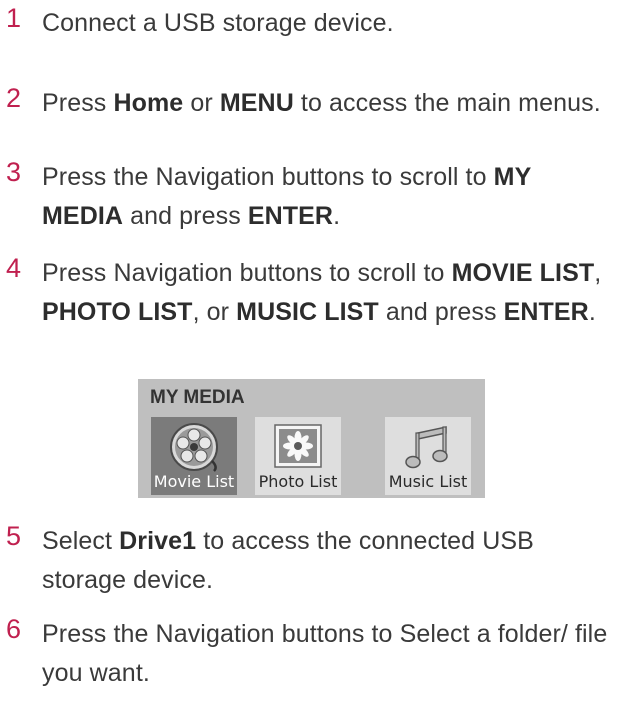  Describe the element at coordinates (426, 447) in the screenshot. I see `music-note-icon` at that location.